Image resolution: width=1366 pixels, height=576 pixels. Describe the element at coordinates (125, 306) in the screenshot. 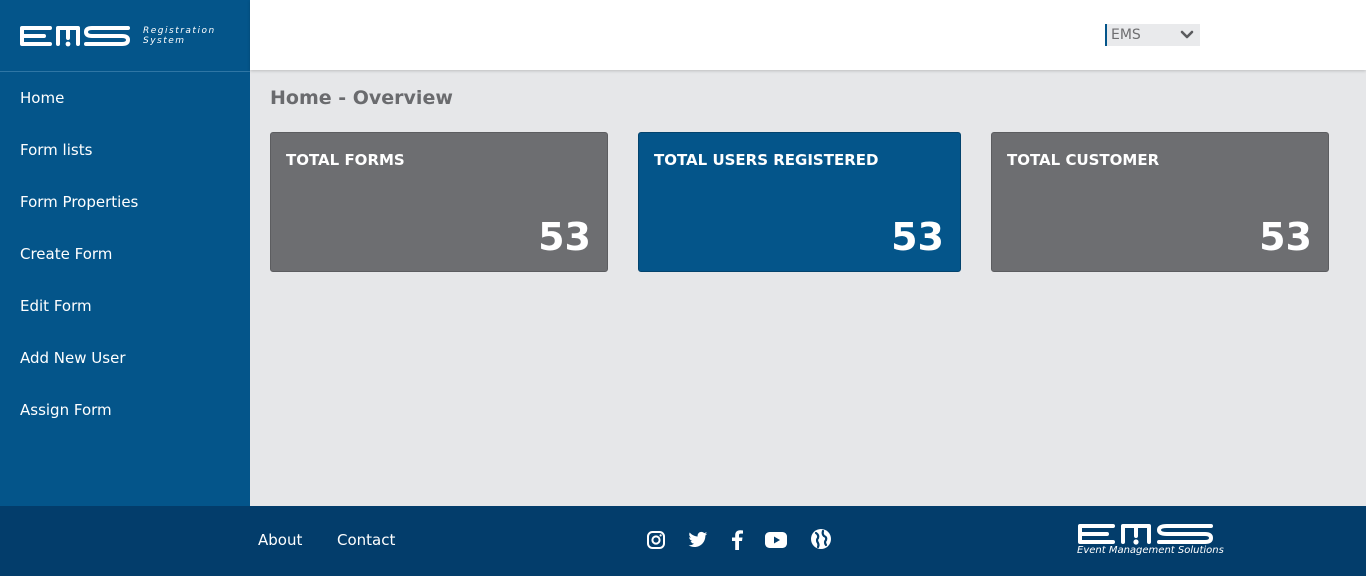

I see `sidebar-item-edit-form: Edit Form` at that location.